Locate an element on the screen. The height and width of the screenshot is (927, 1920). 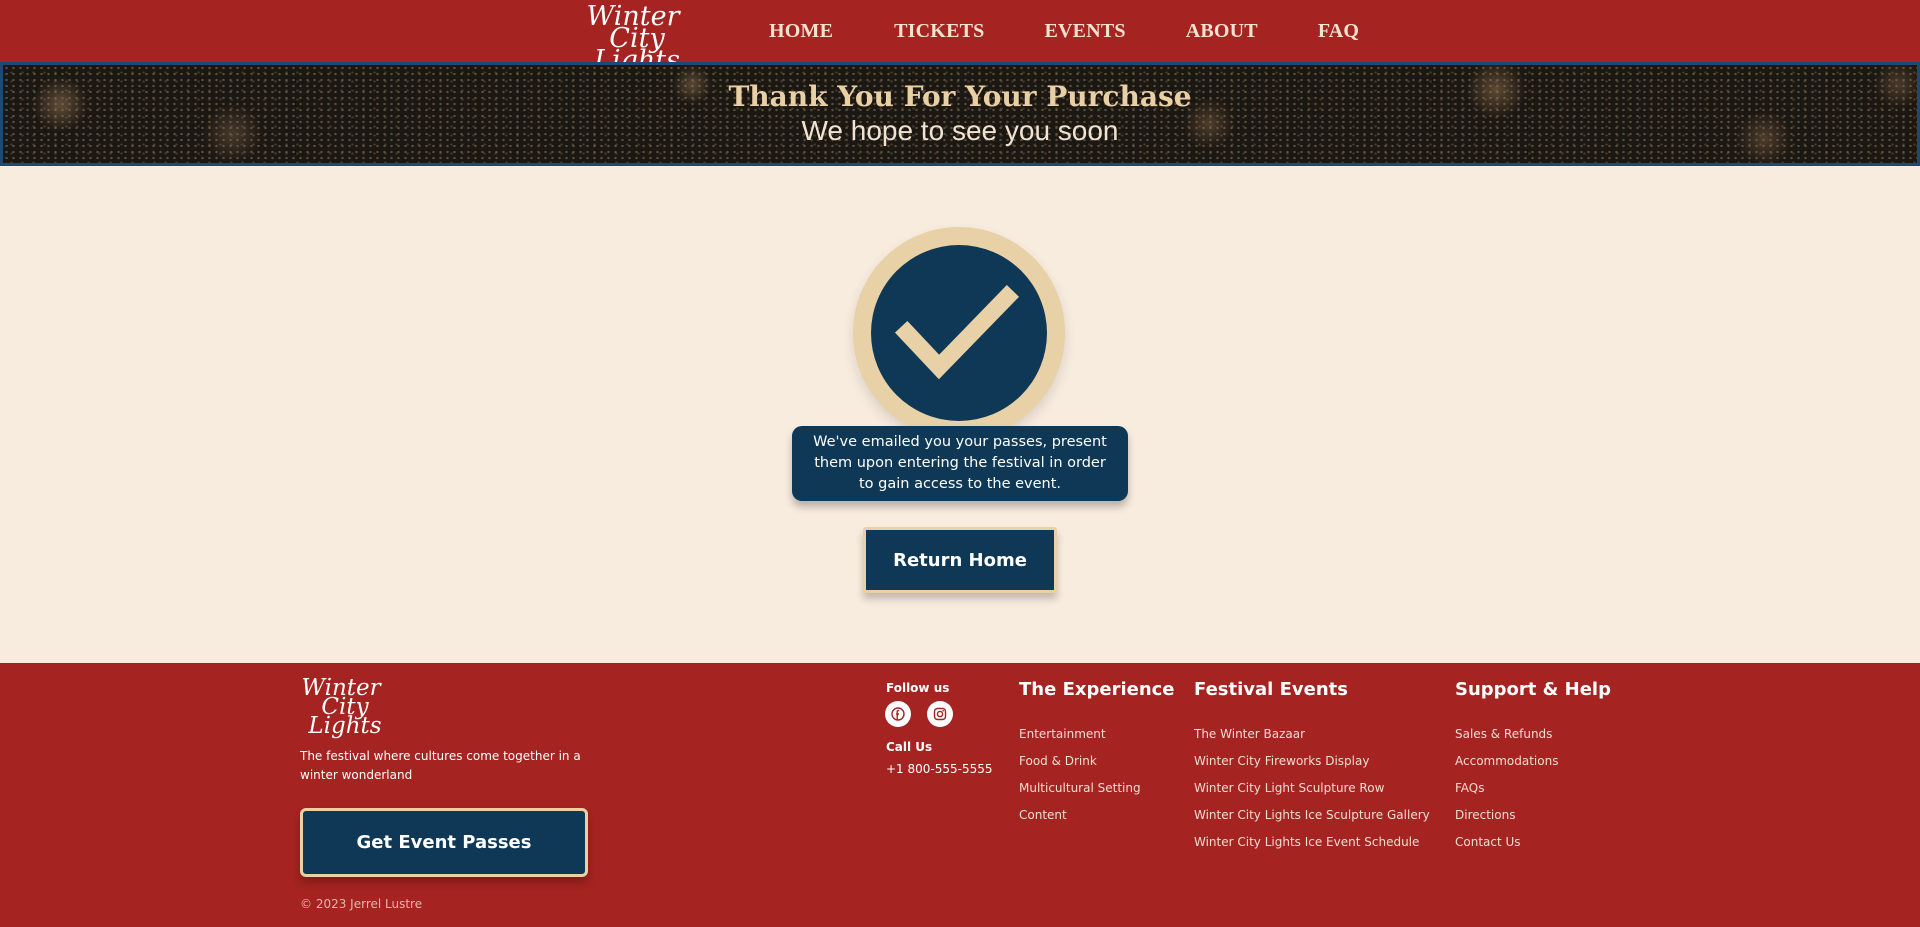
footer-link: Winter City Light Sculpture Row is located at coordinates (1312, 788).